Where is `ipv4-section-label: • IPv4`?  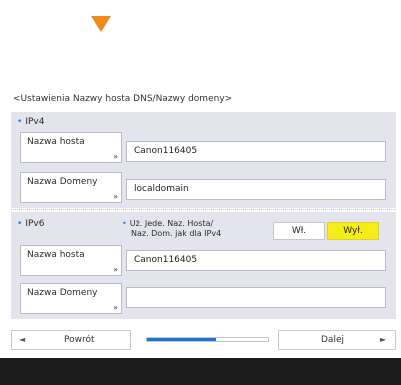
ipv4-section-label: • IPv4 is located at coordinates (30, 122).